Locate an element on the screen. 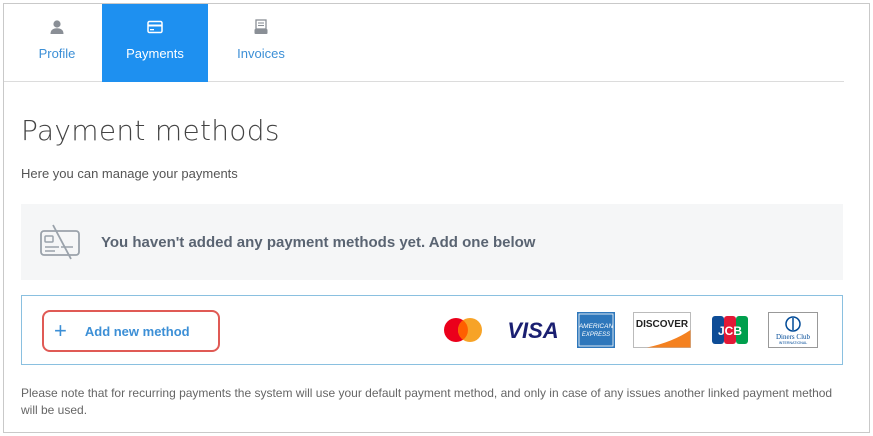  diners-club-icon: Diners Club INTERNATIONAL is located at coordinates (793, 330).